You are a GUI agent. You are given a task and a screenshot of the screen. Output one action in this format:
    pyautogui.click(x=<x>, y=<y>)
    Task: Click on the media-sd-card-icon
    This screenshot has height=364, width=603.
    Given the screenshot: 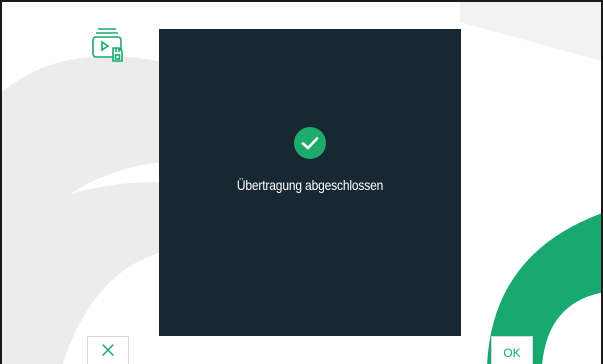 What is the action you would take?
    pyautogui.click(x=110, y=46)
    